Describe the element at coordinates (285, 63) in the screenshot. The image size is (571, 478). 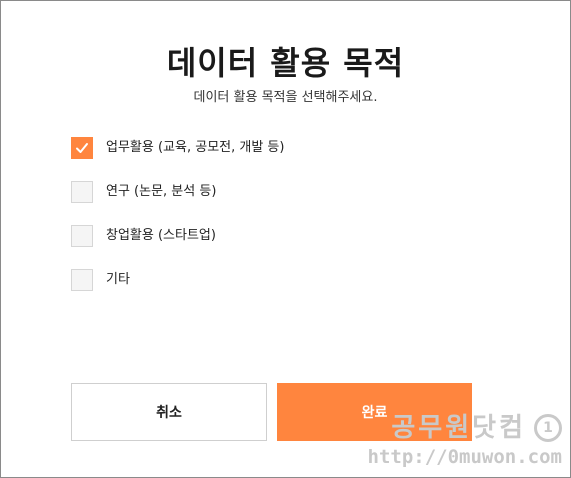
I see `dialog-title: 데이터 활용 목적` at that location.